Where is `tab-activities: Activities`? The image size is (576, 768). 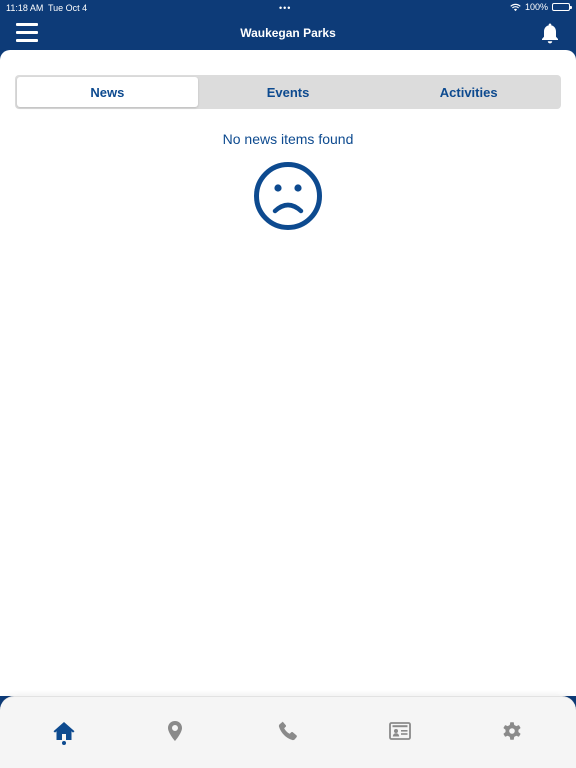
tab-activities: Activities is located at coordinates (468, 92).